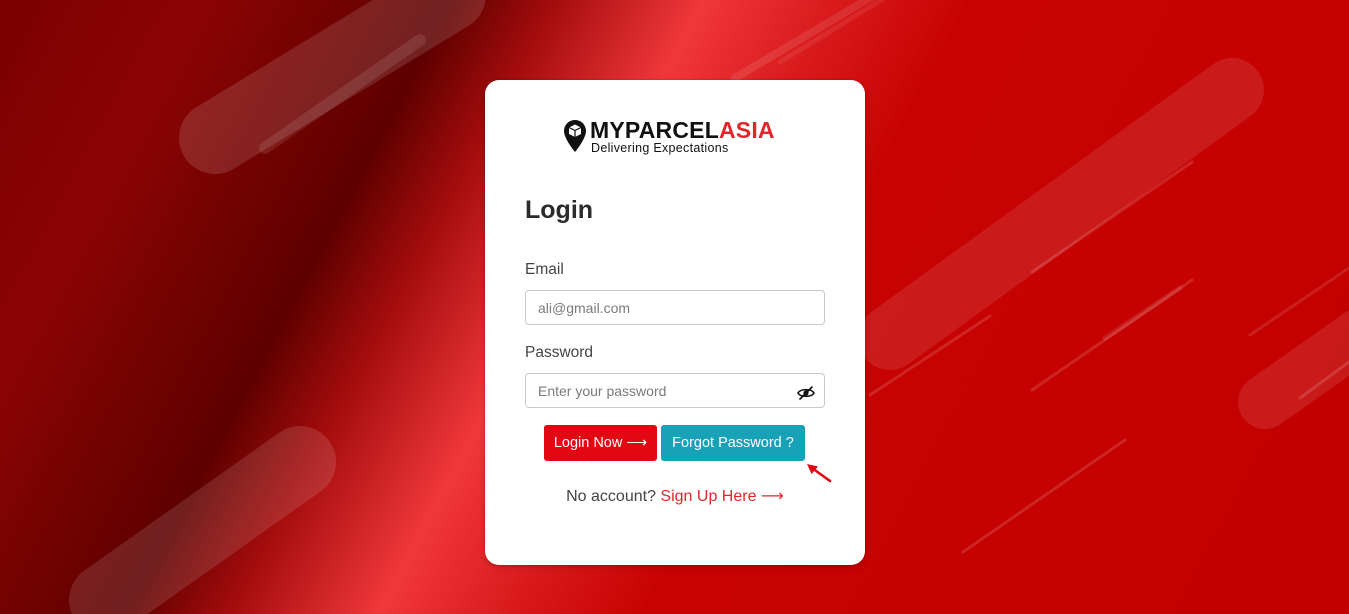 This screenshot has width=1349, height=614. Describe the element at coordinates (611, 496) in the screenshot. I see `no-account-text: No account?` at that location.